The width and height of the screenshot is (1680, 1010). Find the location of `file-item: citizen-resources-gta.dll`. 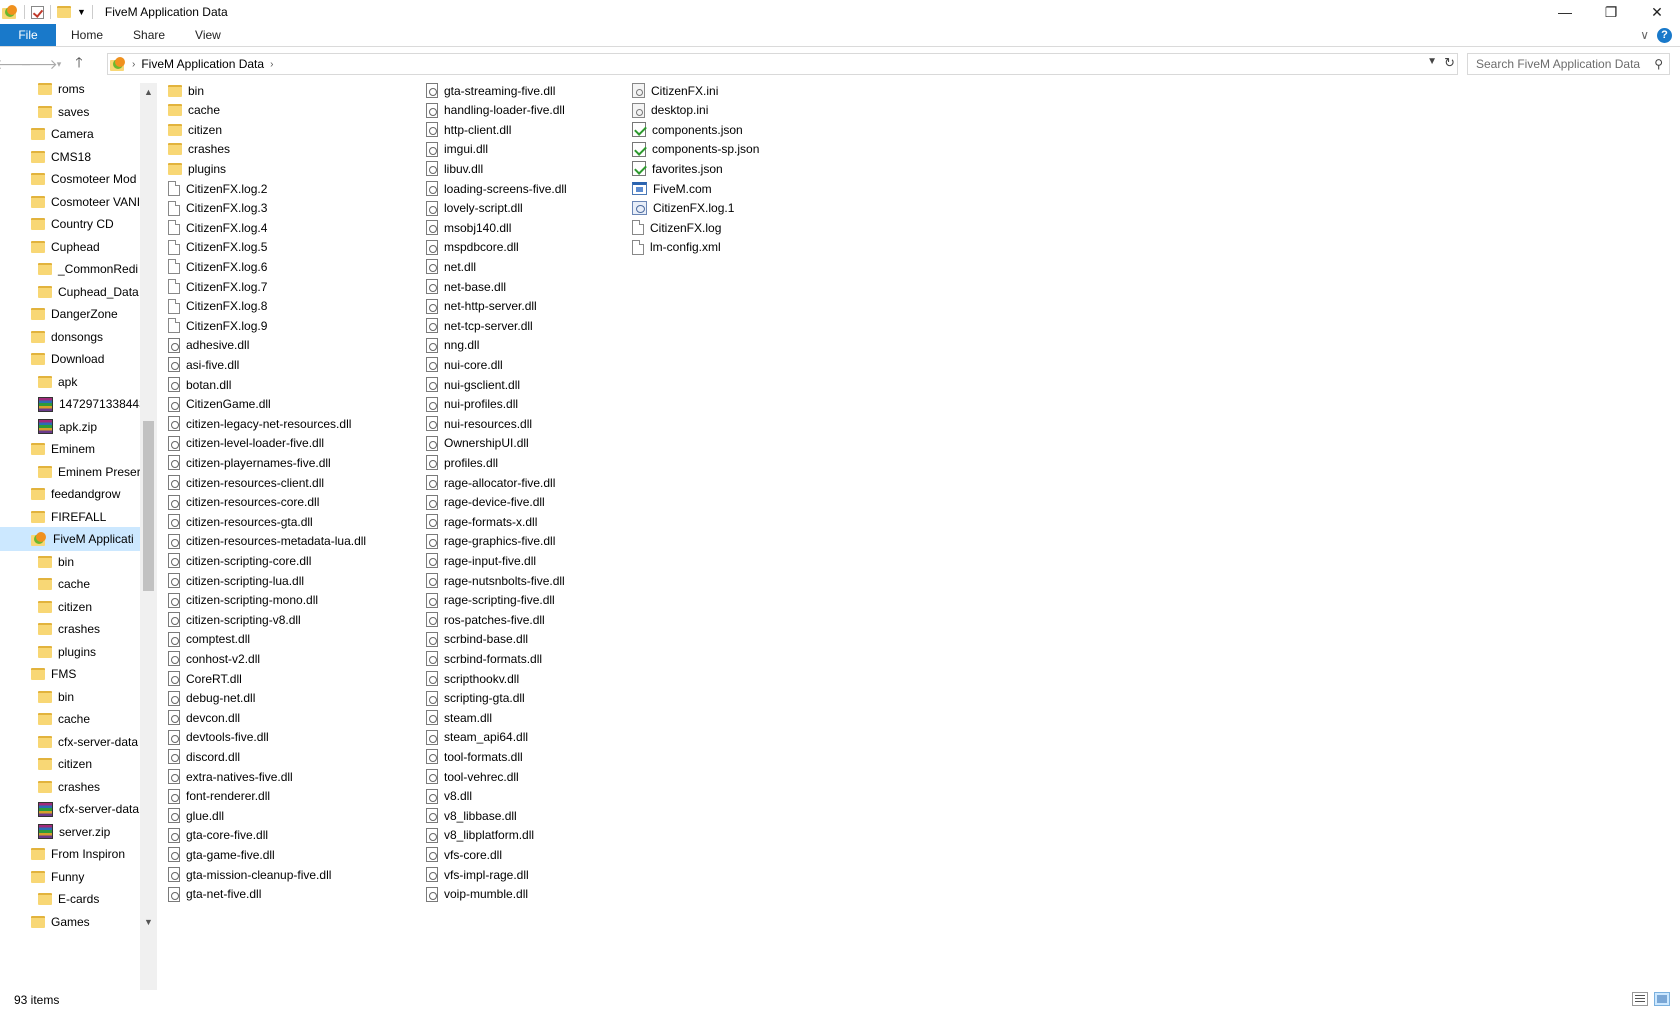

file-item: citizen-resources-gta.dll is located at coordinates (240, 521).